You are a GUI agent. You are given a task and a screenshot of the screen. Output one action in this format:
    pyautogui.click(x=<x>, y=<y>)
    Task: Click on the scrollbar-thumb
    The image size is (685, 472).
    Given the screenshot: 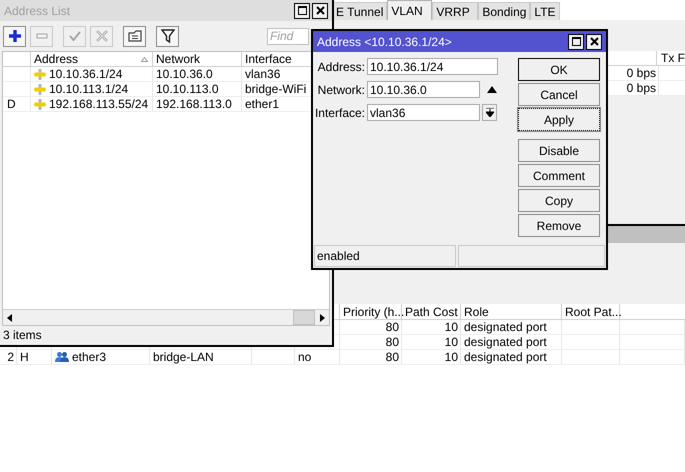 What is the action you would take?
    pyautogui.click(x=304, y=317)
    